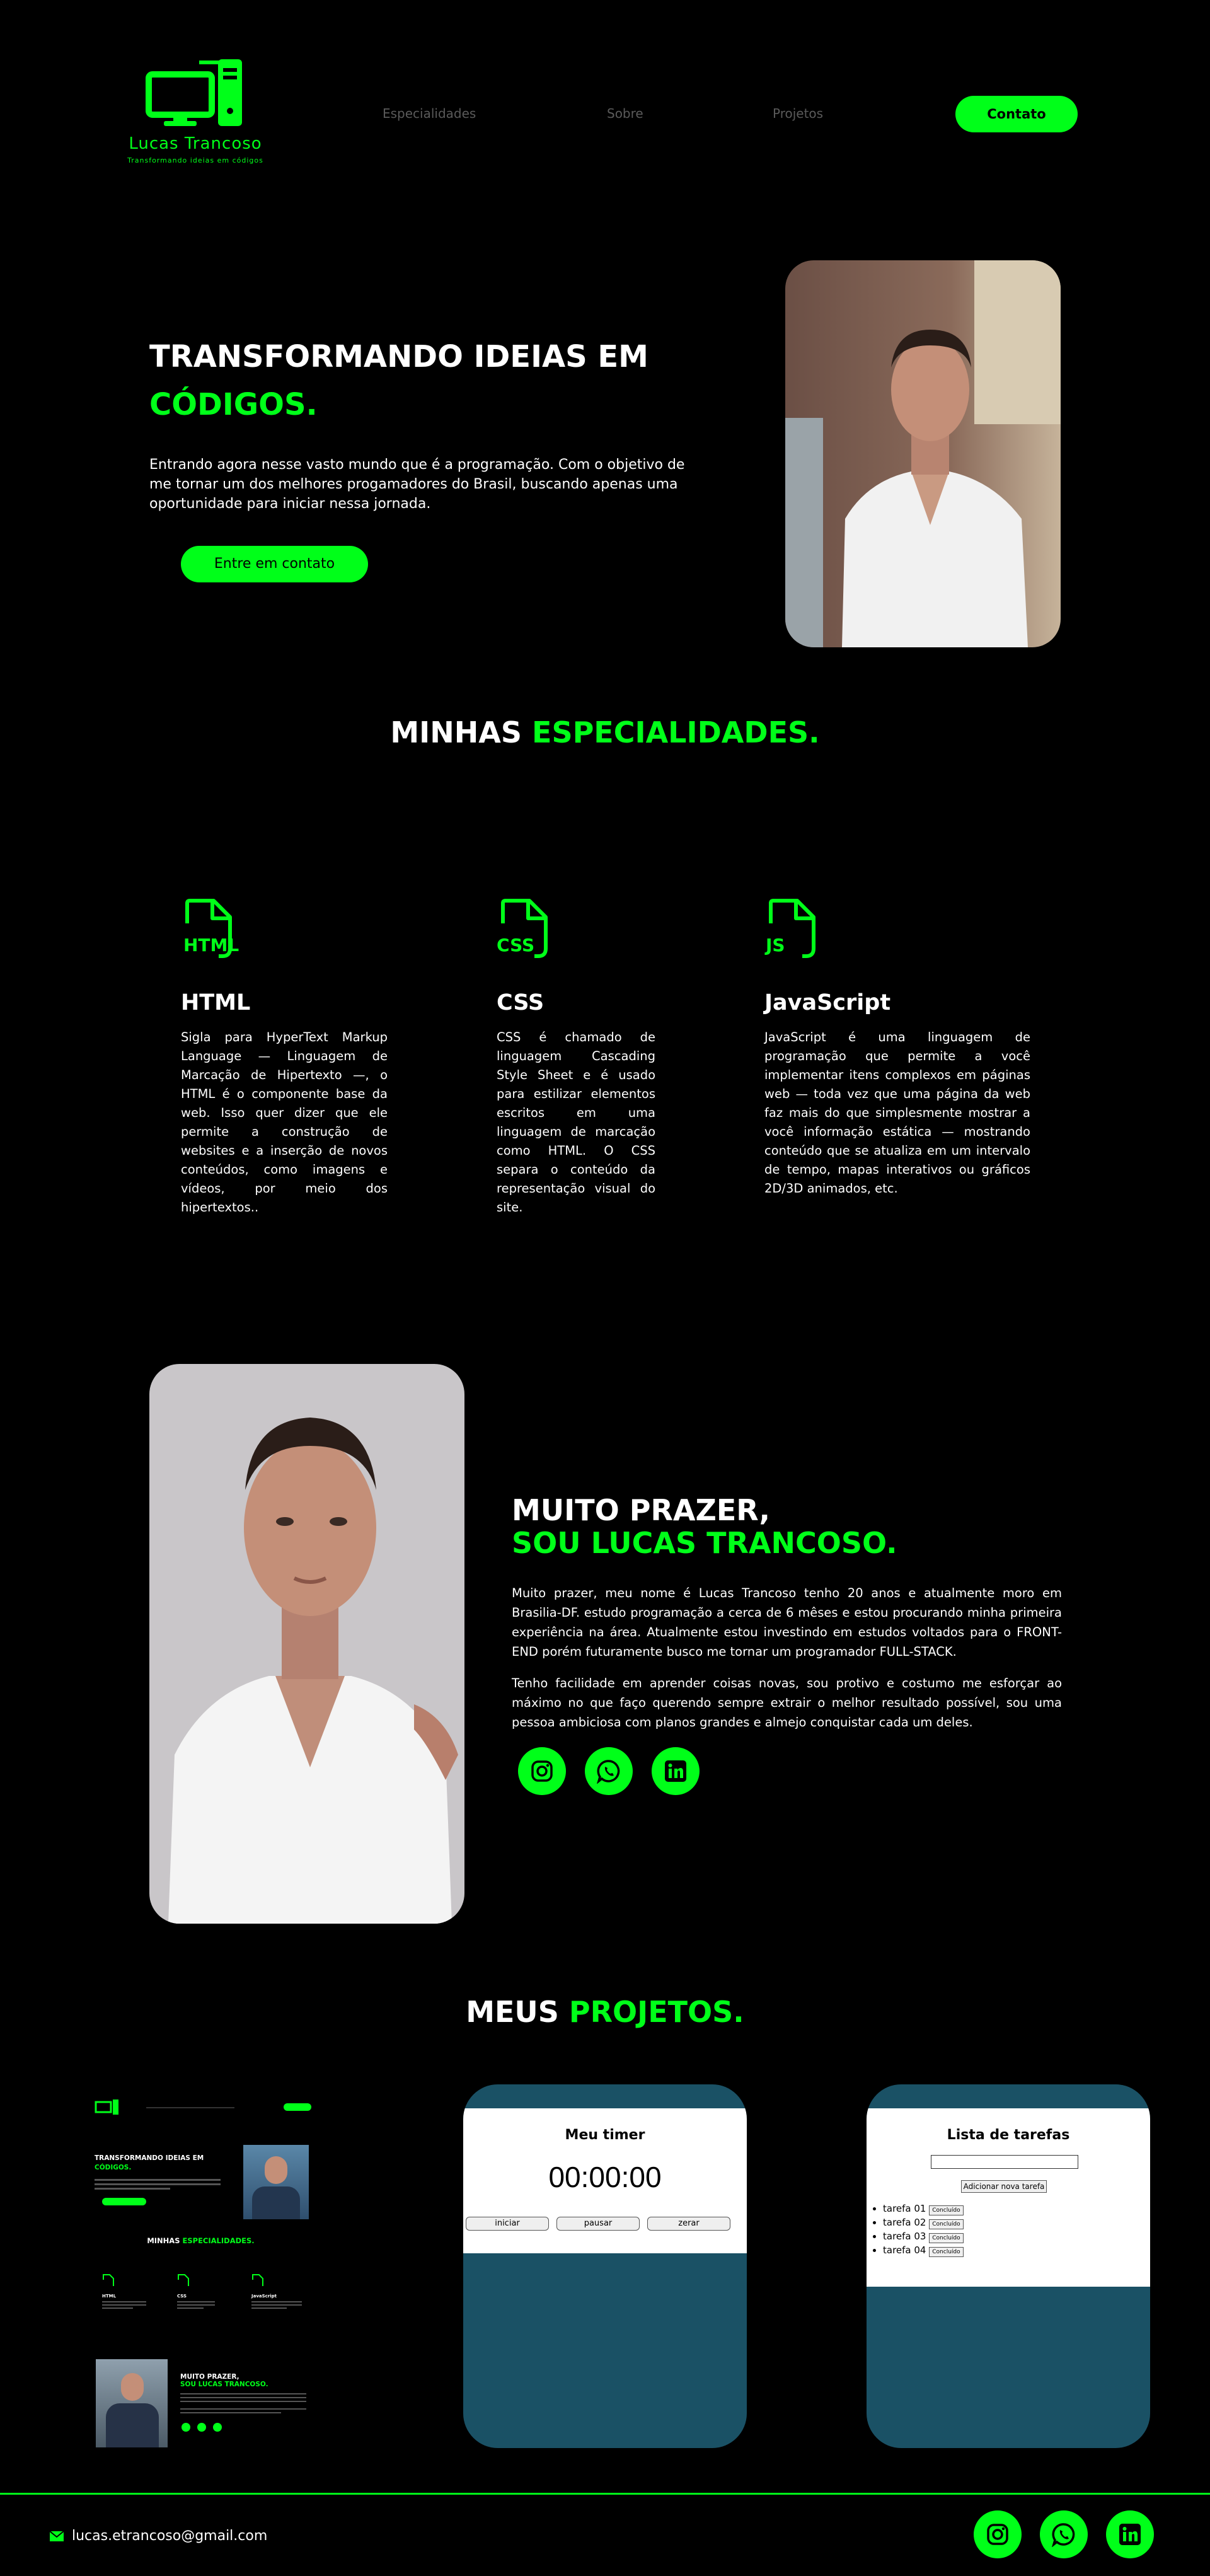 The image size is (1210, 2576). What do you see at coordinates (905, 2250) in the screenshot?
I see `todo-item-label: tarefa 04` at bounding box center [905, 2250].